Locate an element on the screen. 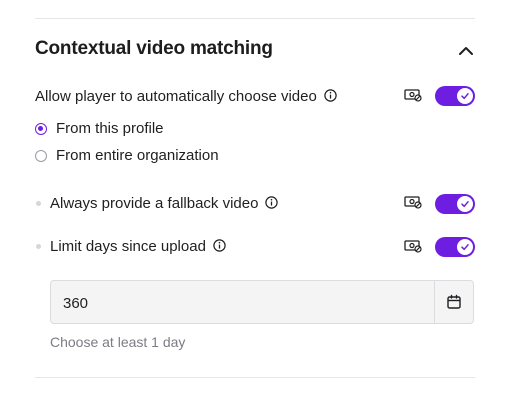 Image resolution: width=511 pixels, height=393 pixels. calendar-icon is located at coordinates (454, 301).